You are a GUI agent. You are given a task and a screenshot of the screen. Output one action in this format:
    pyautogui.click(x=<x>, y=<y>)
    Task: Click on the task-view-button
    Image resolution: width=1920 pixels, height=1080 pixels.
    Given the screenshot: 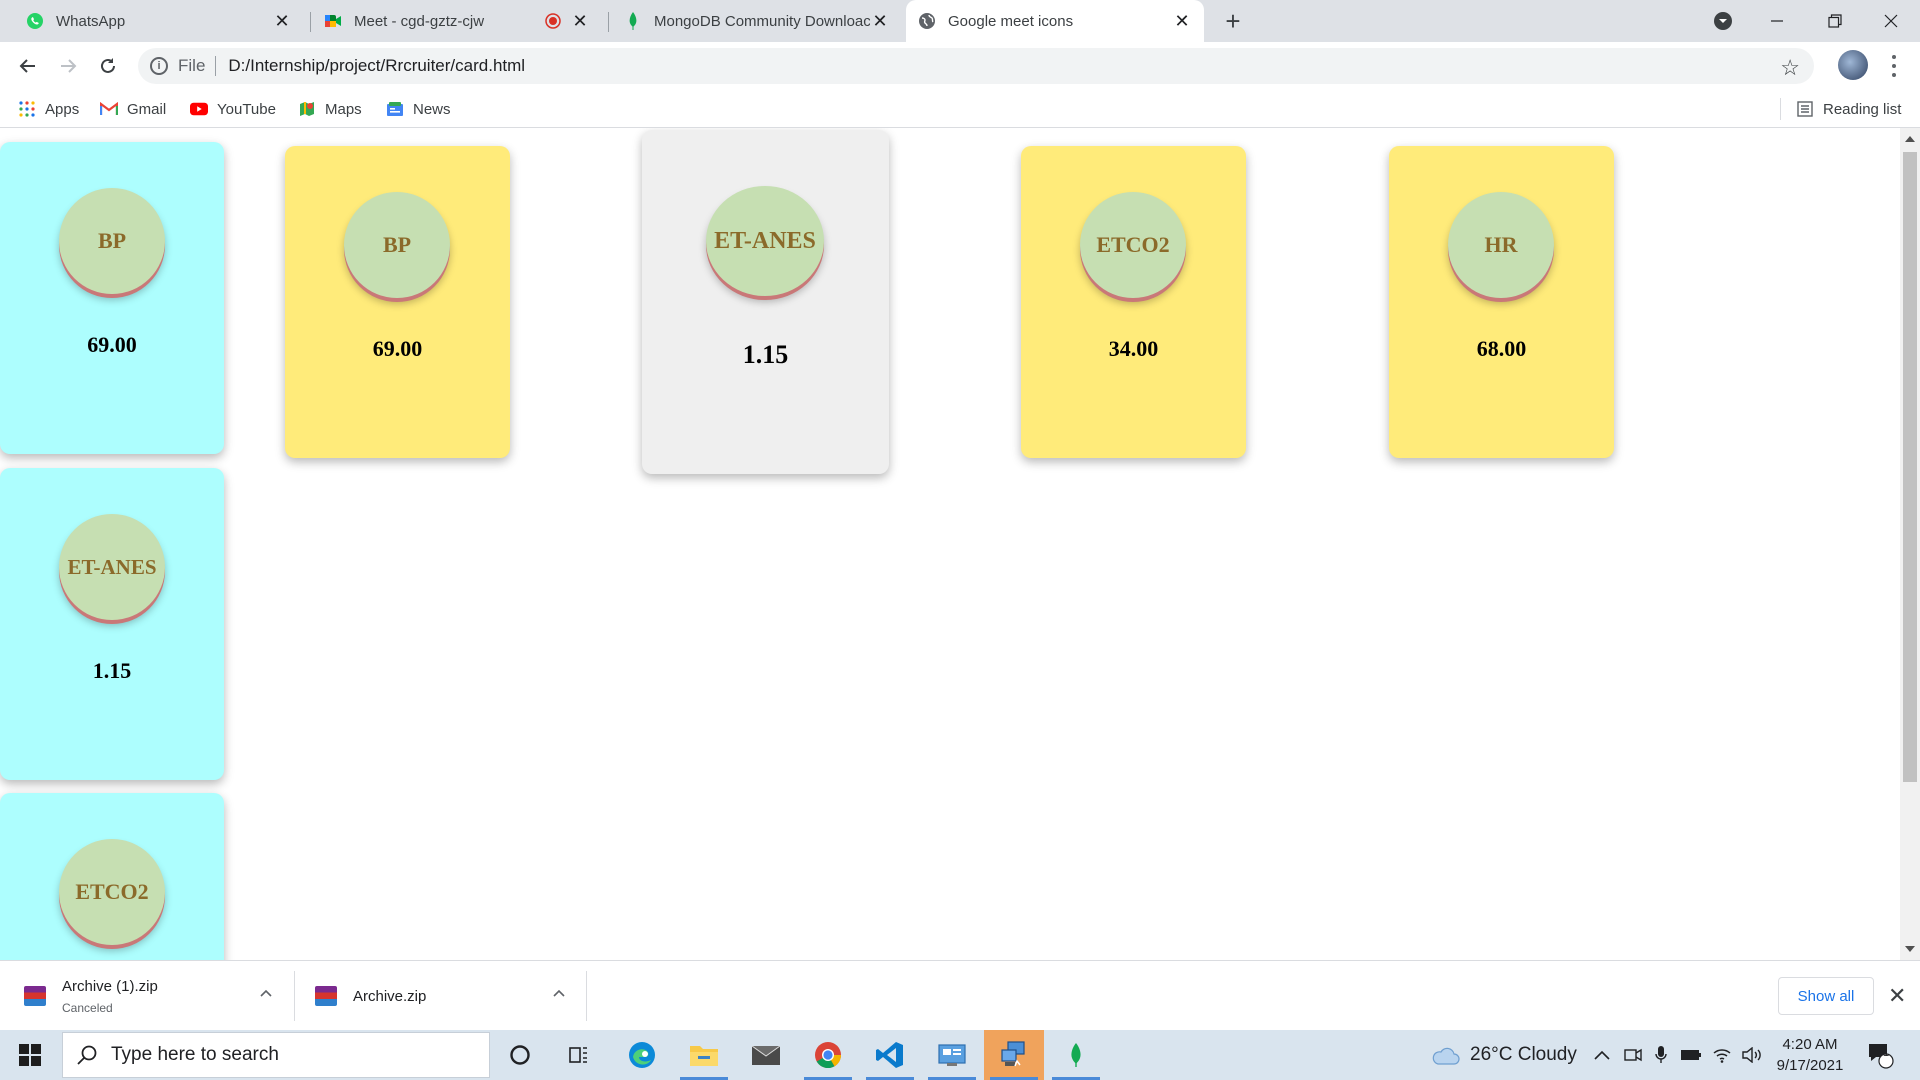 What is the action you would take?
    pyautogui.click(x=580, y=1055)
    